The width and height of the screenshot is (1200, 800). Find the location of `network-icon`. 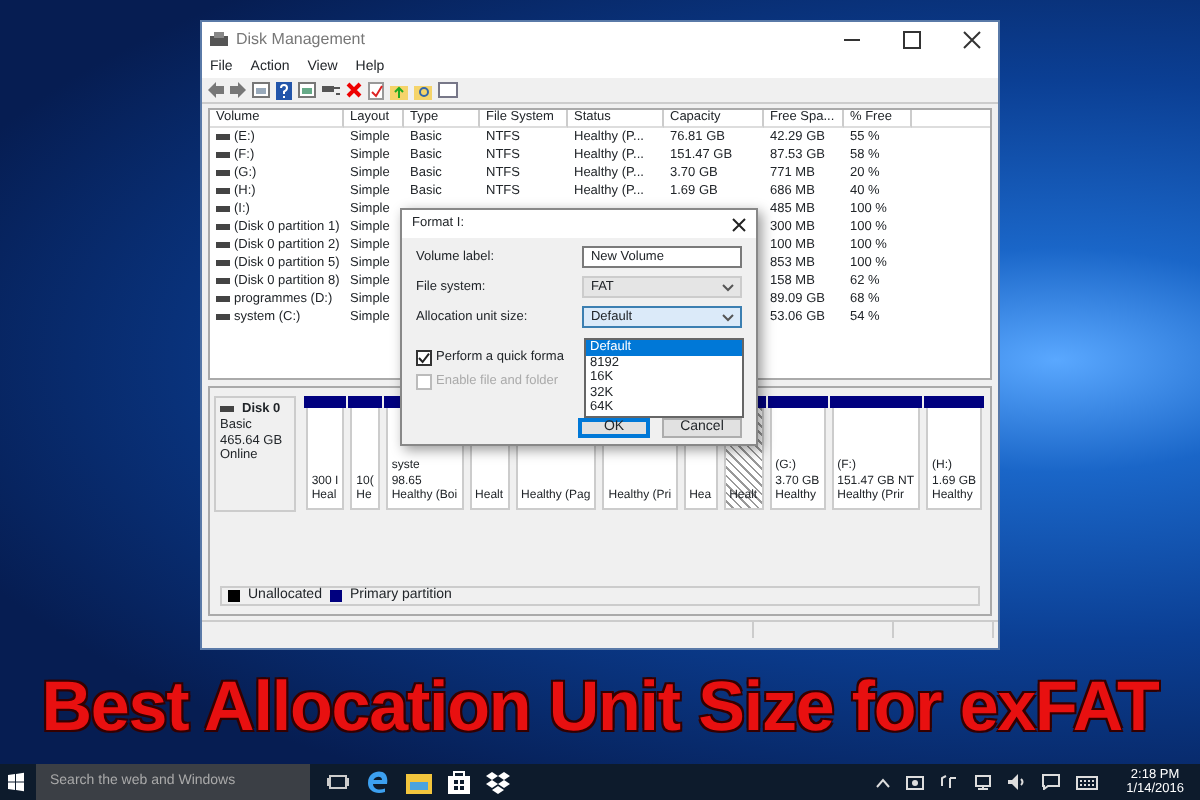

network-icon is located at coordinates (983, 782).